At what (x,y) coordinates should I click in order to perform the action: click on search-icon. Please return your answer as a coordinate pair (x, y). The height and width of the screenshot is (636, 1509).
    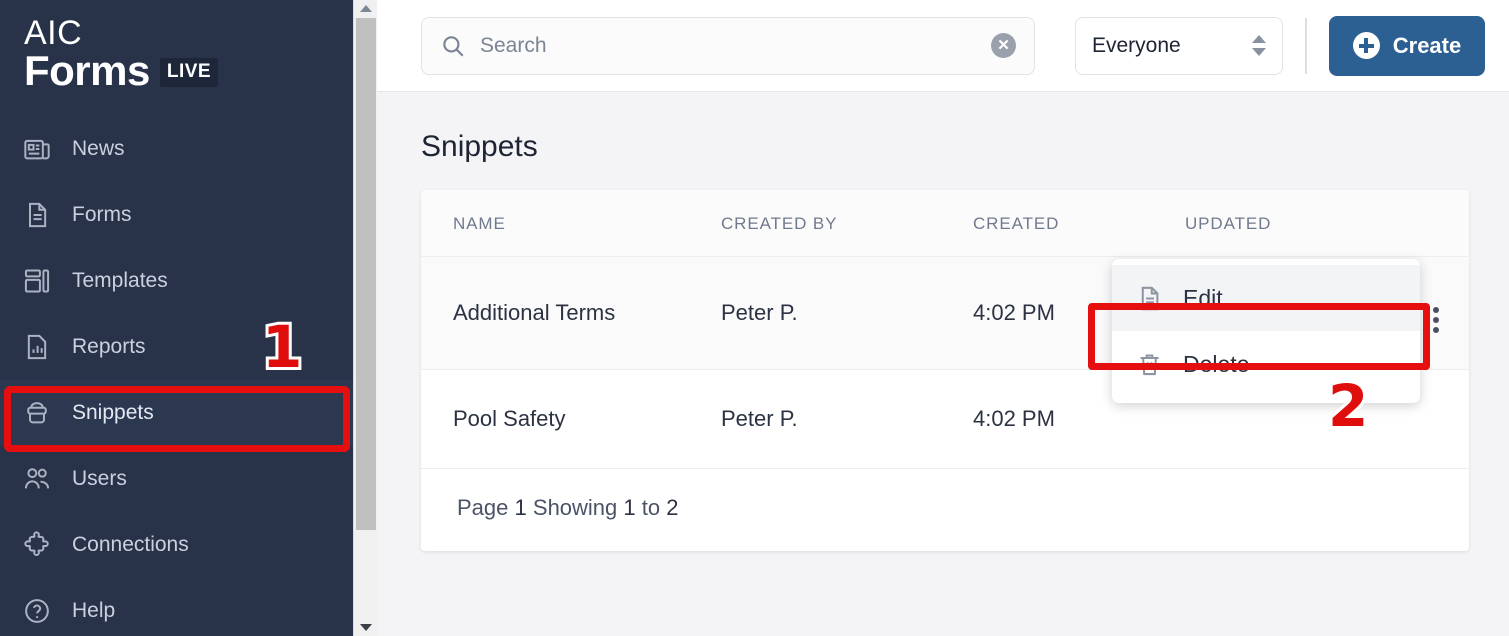
    Looking at the image, I should click on (453, 46).